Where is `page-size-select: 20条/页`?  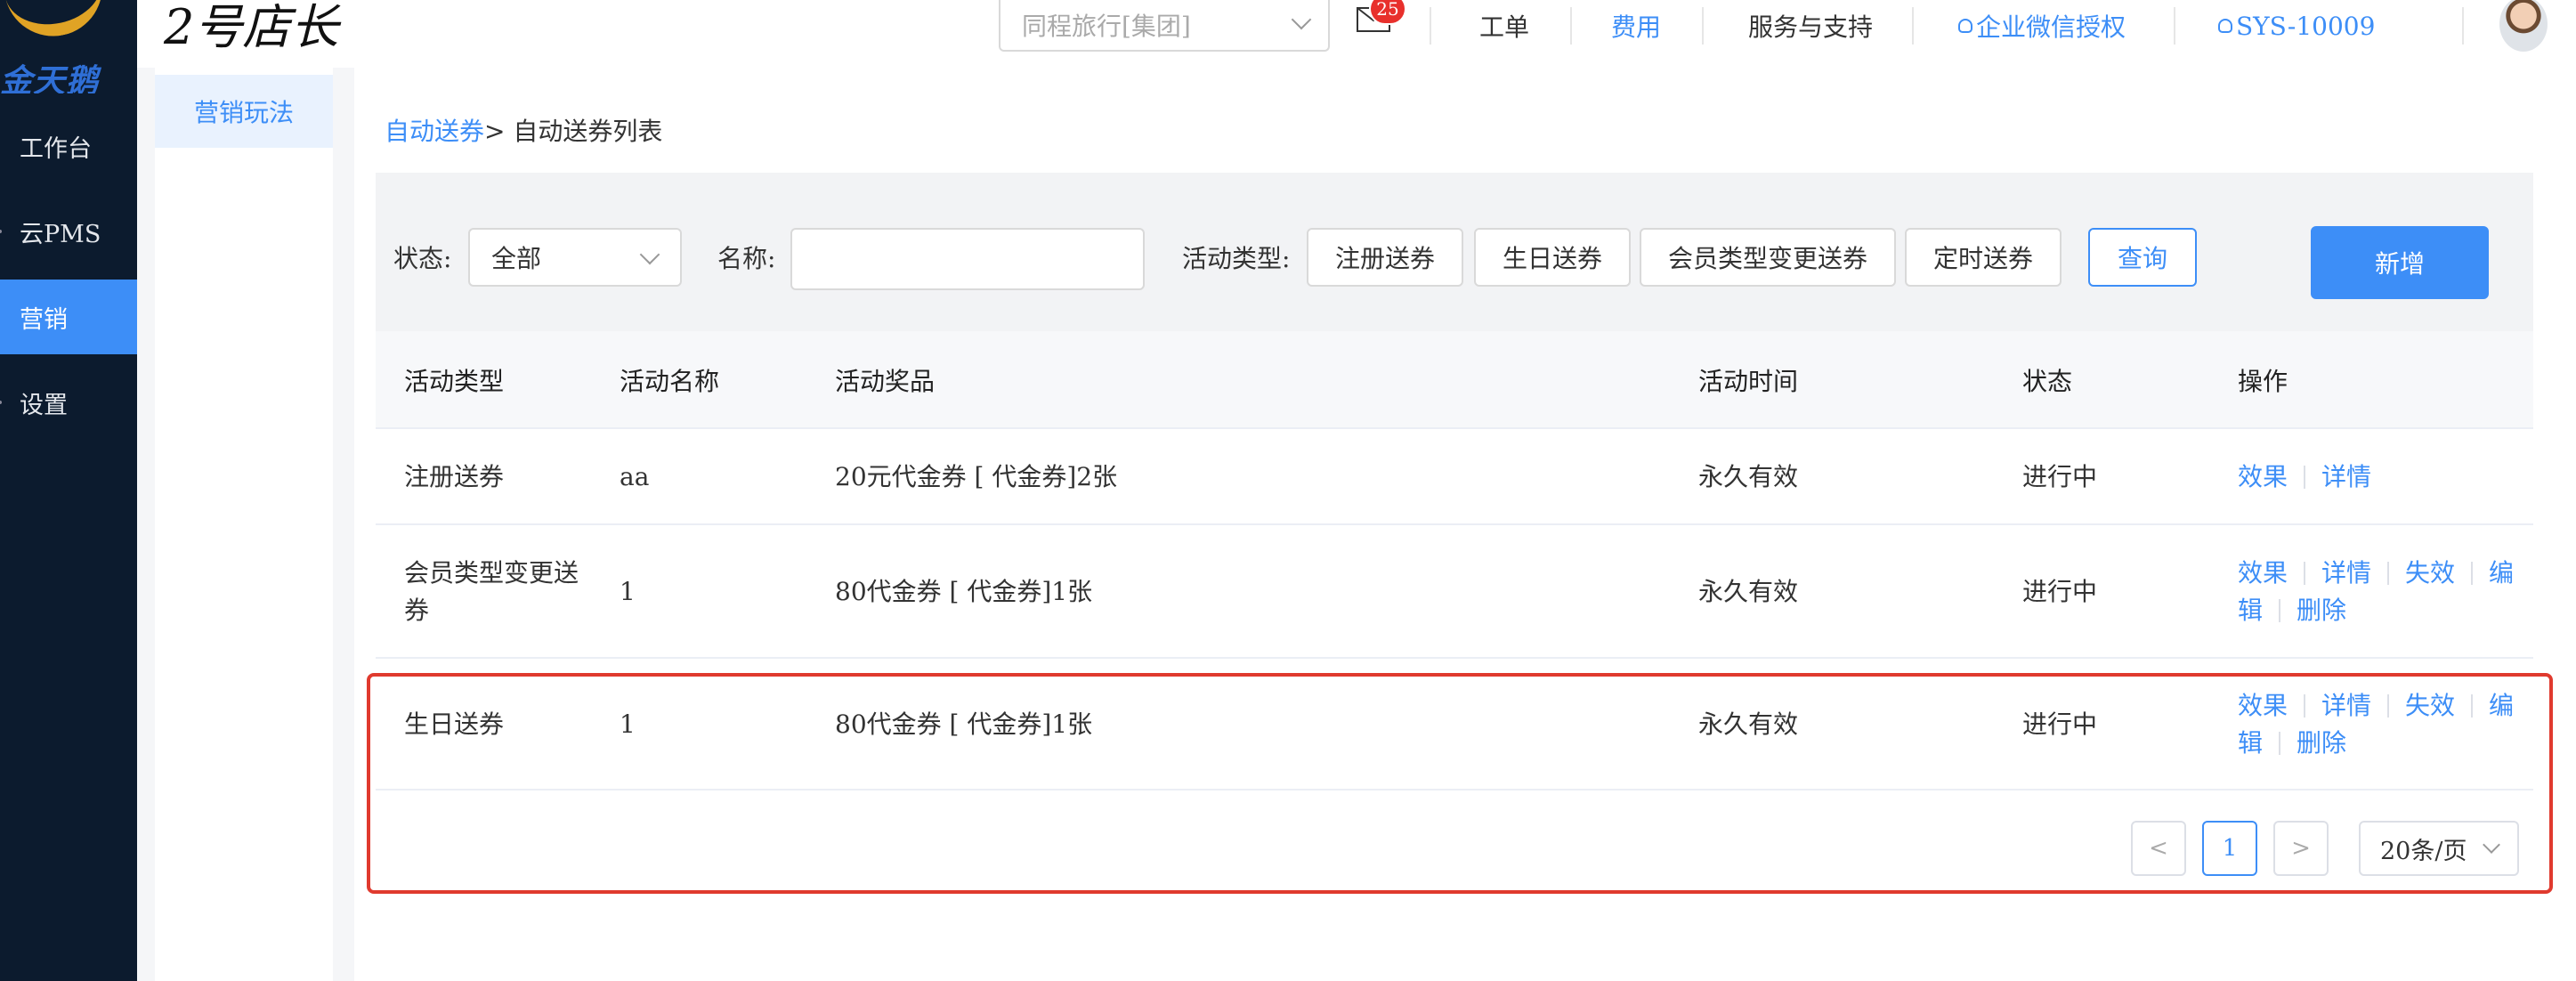
page-size-select: 20条/页 is located at coordinates (2439, 848).